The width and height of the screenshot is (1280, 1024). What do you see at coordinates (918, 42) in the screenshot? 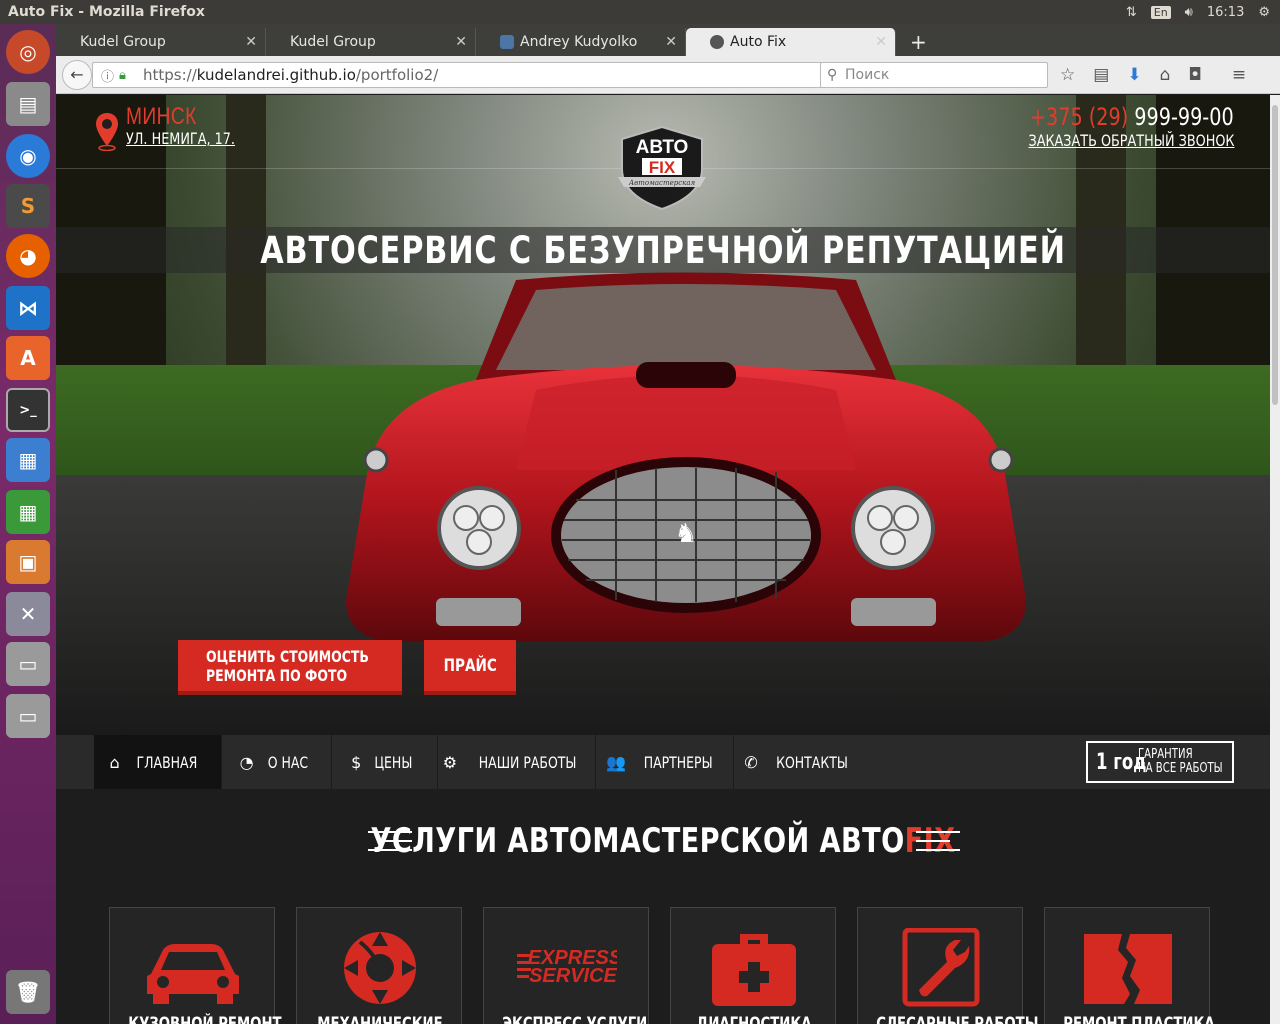
I see `new-tab-icon: +` at bounding box center [918, 42].